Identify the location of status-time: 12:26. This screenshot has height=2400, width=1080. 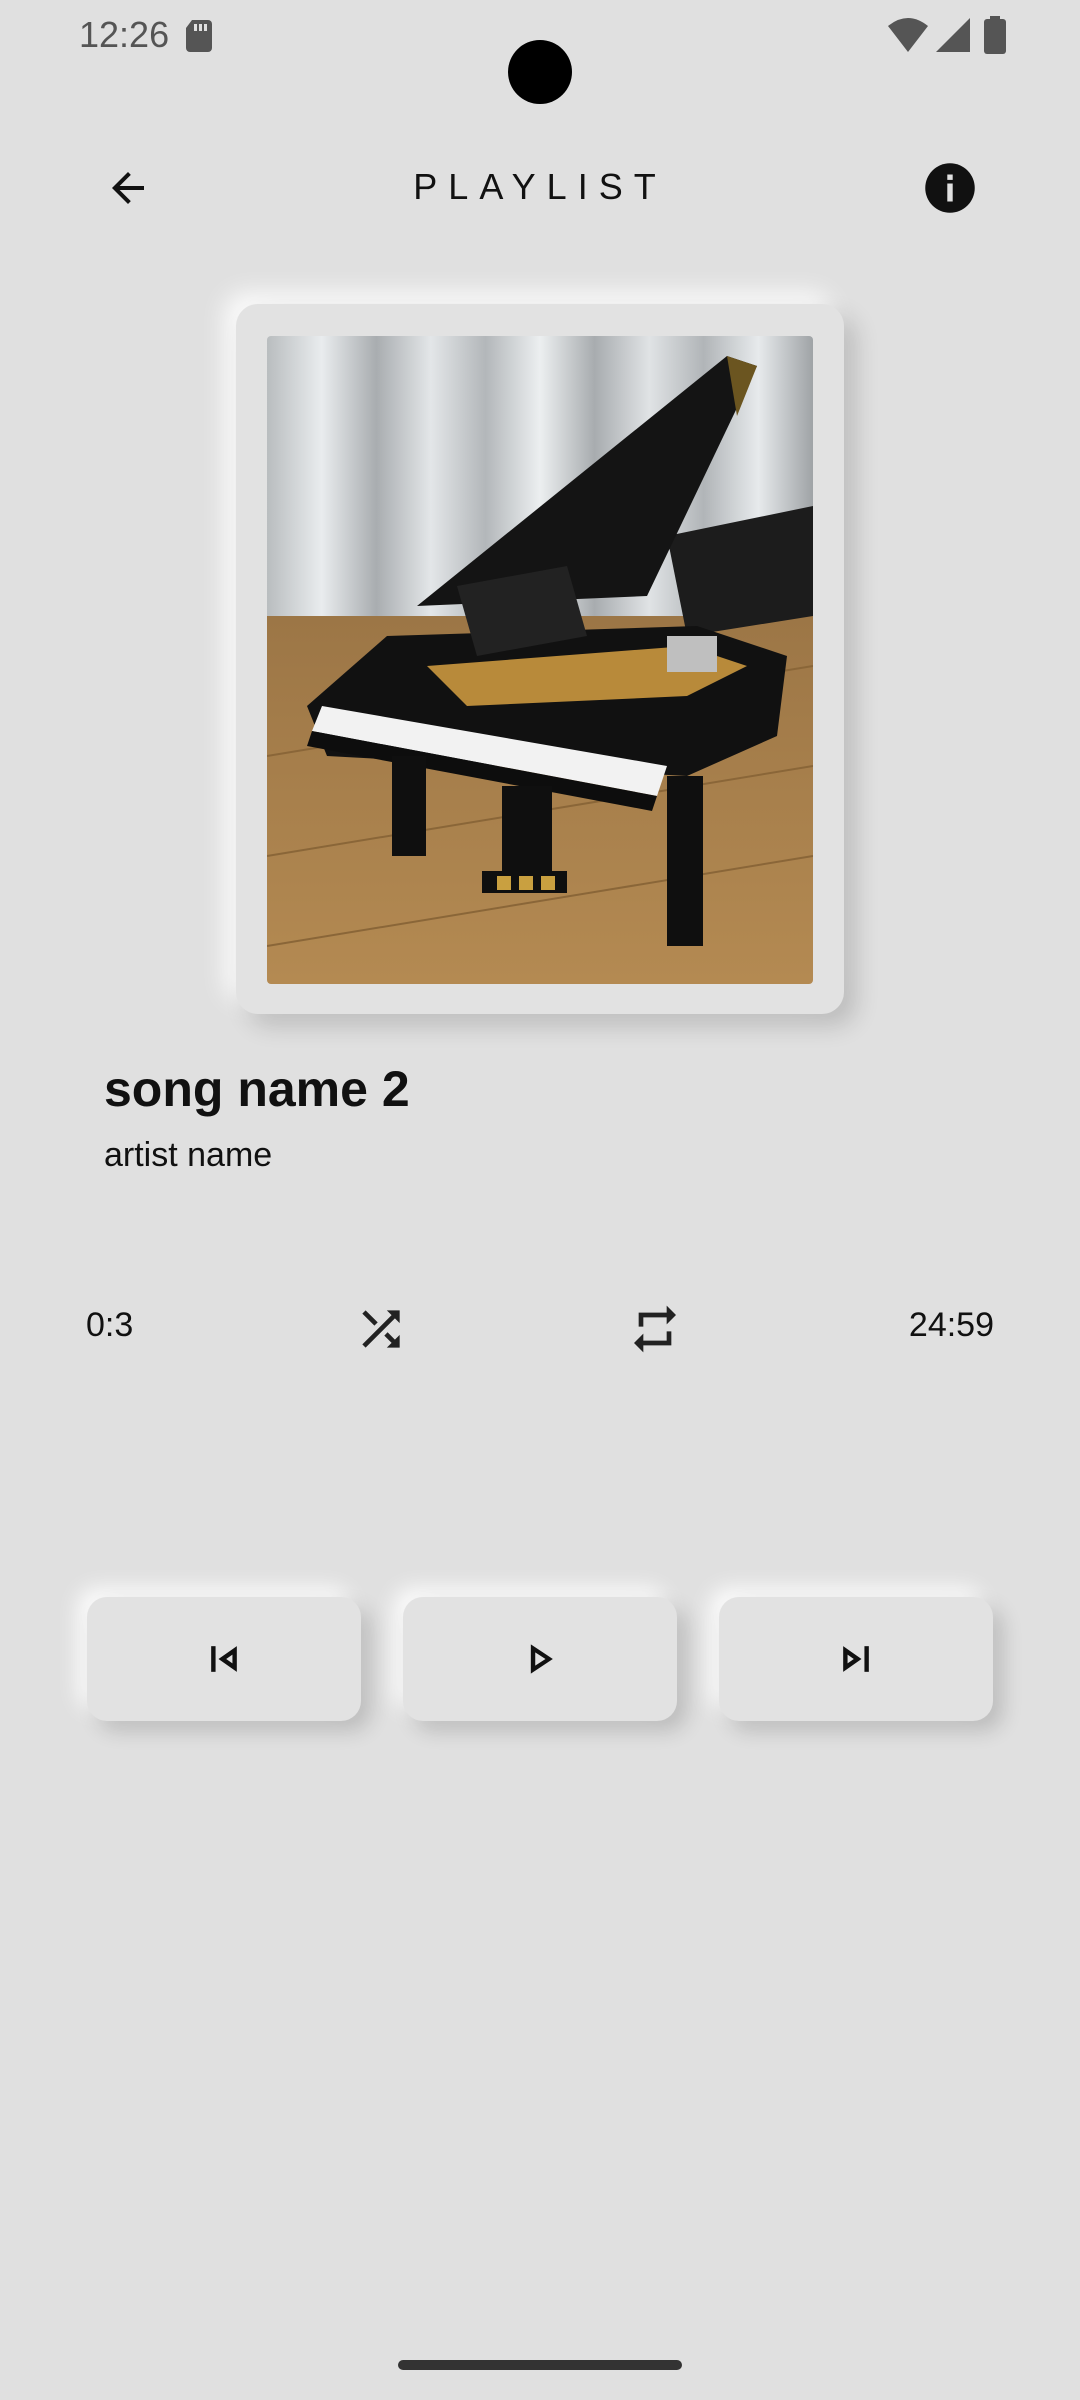
(124, 34).